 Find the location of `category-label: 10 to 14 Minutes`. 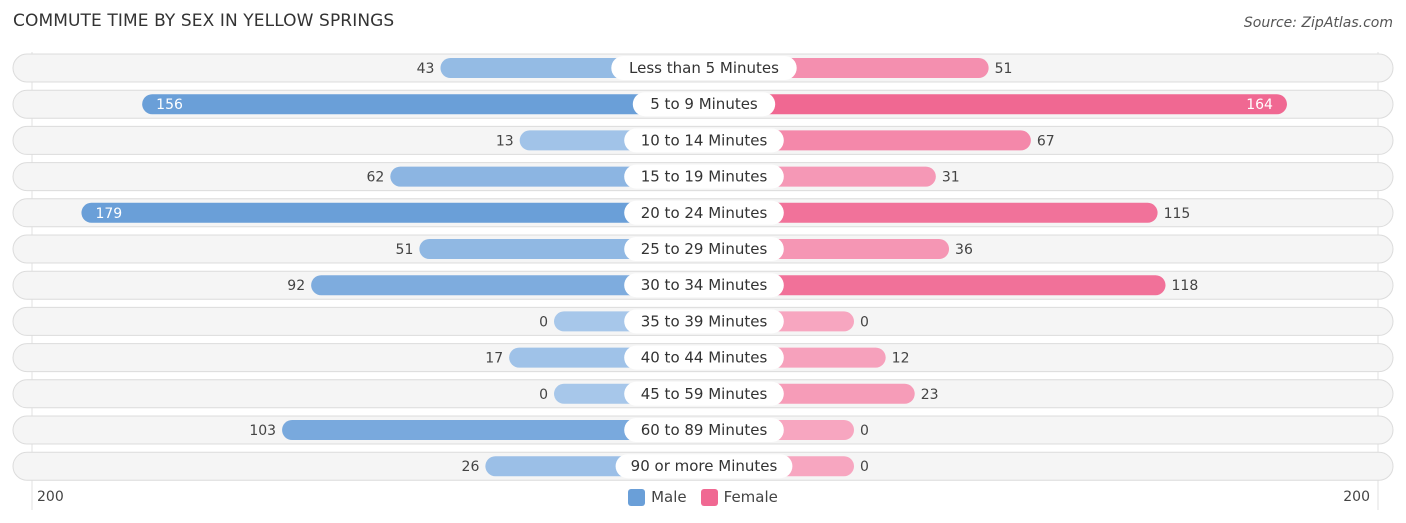

category-label: 10 to 14 Minutes is located at coordinates (704, 140).